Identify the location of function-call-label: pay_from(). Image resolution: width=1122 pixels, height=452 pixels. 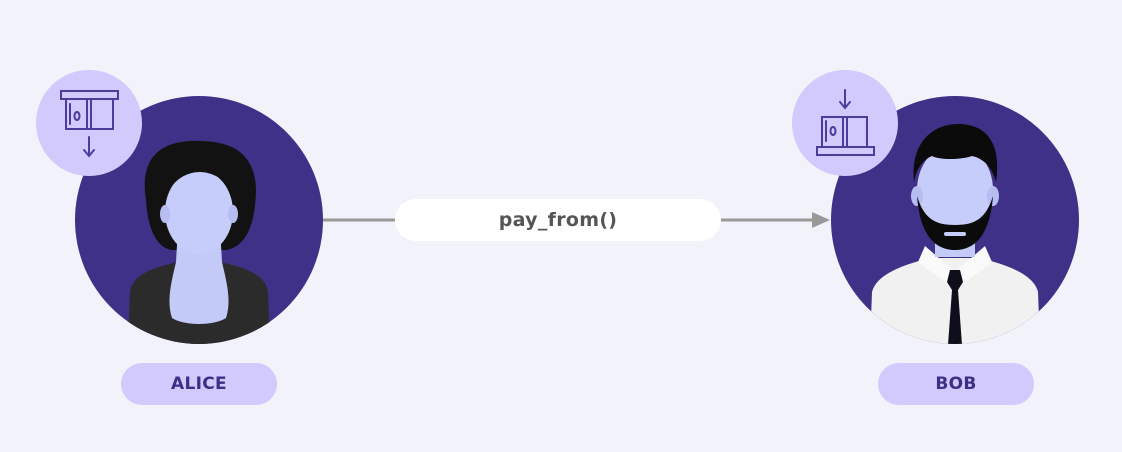
(558, 220).